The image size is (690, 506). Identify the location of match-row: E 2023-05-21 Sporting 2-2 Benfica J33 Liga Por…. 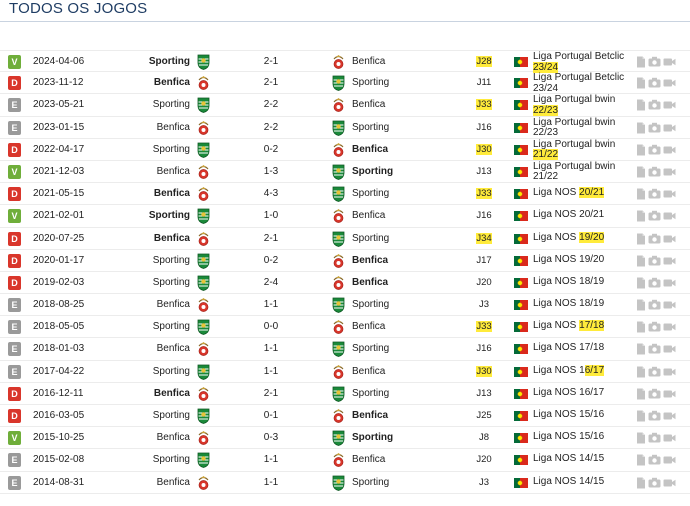
(345, 105).